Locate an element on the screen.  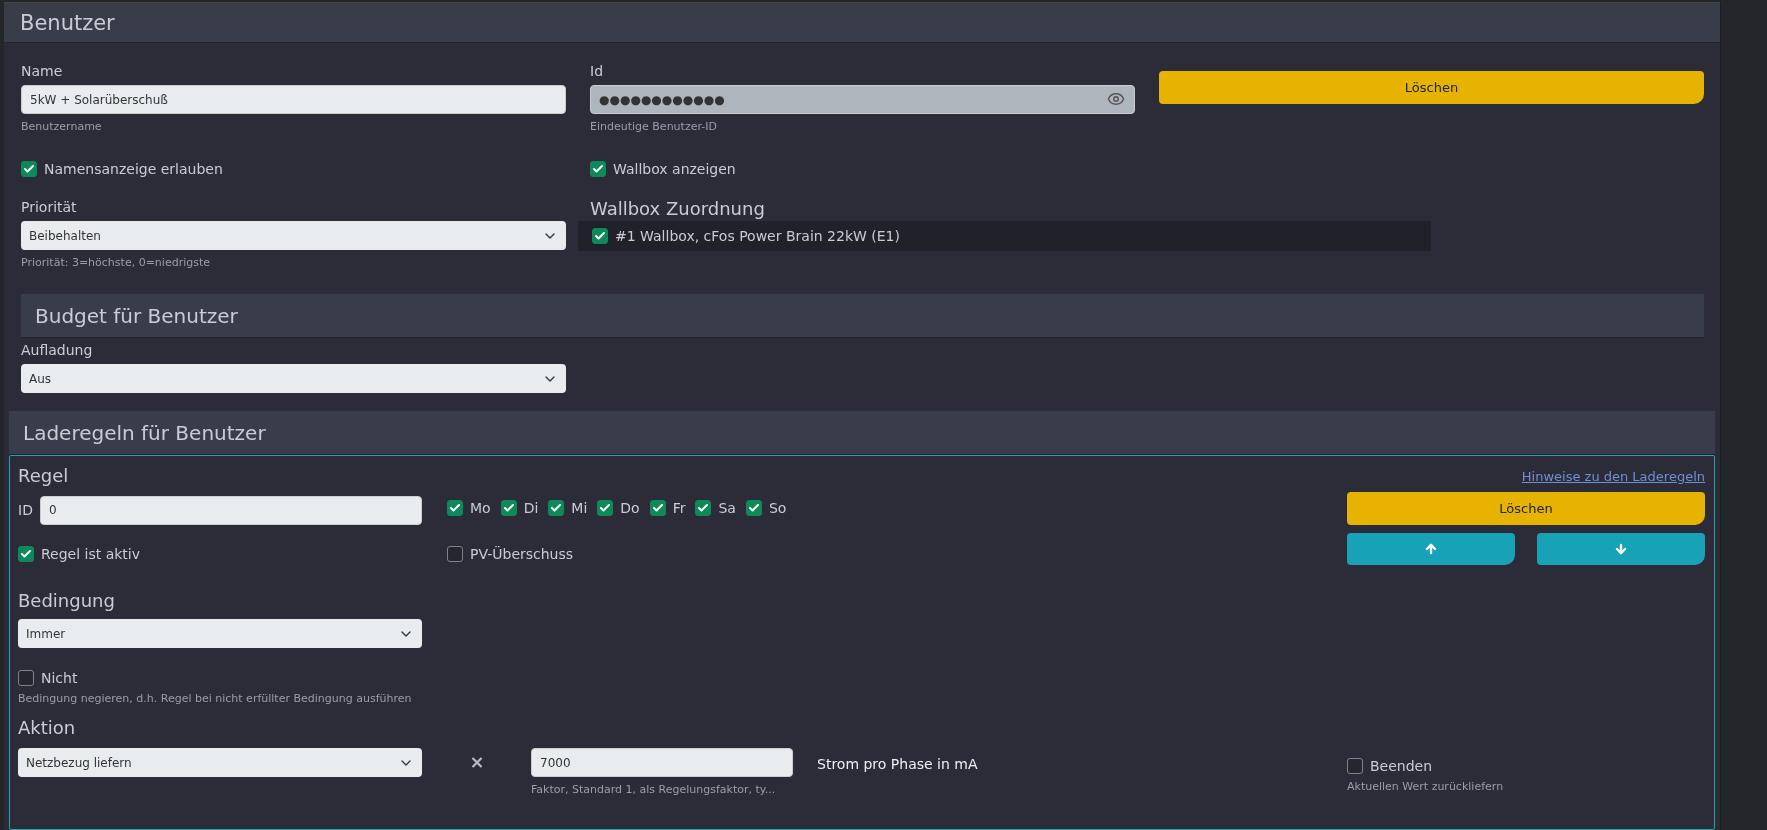
day-label: Fr is located at coordinates (679, 508).